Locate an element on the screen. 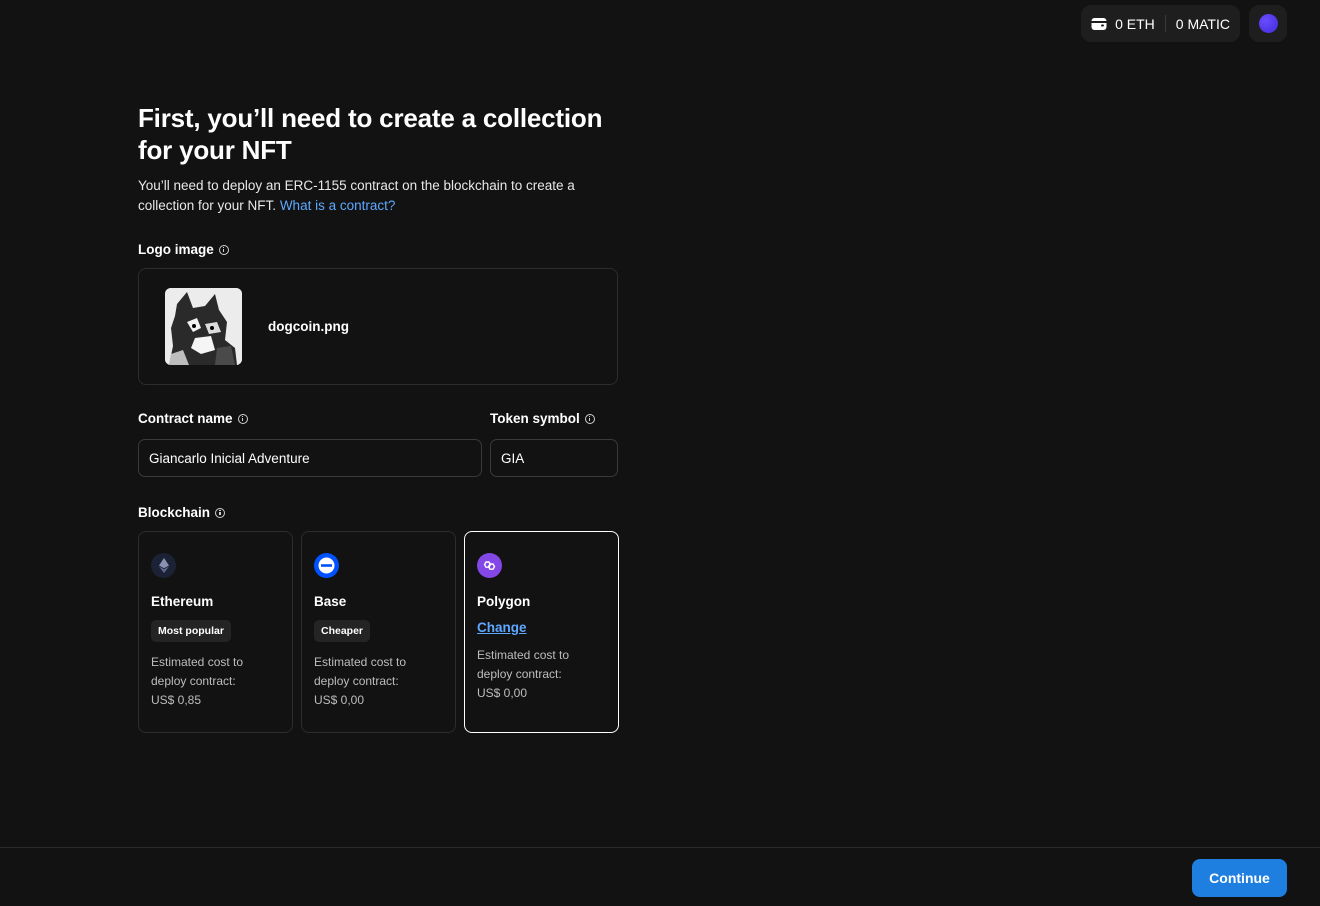 This screenshot has width=1320, height=906. blockchain-label-text: Blockchain is located at coordinates (174, 512).